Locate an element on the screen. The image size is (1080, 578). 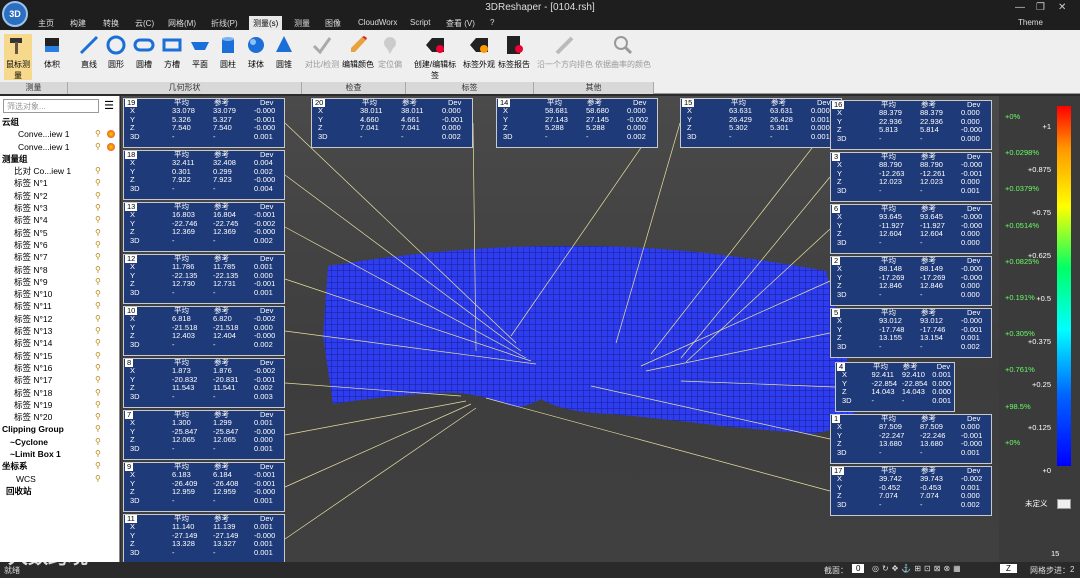
menu-cloudworx: CloudWorx is located at coordinates (377, 22).